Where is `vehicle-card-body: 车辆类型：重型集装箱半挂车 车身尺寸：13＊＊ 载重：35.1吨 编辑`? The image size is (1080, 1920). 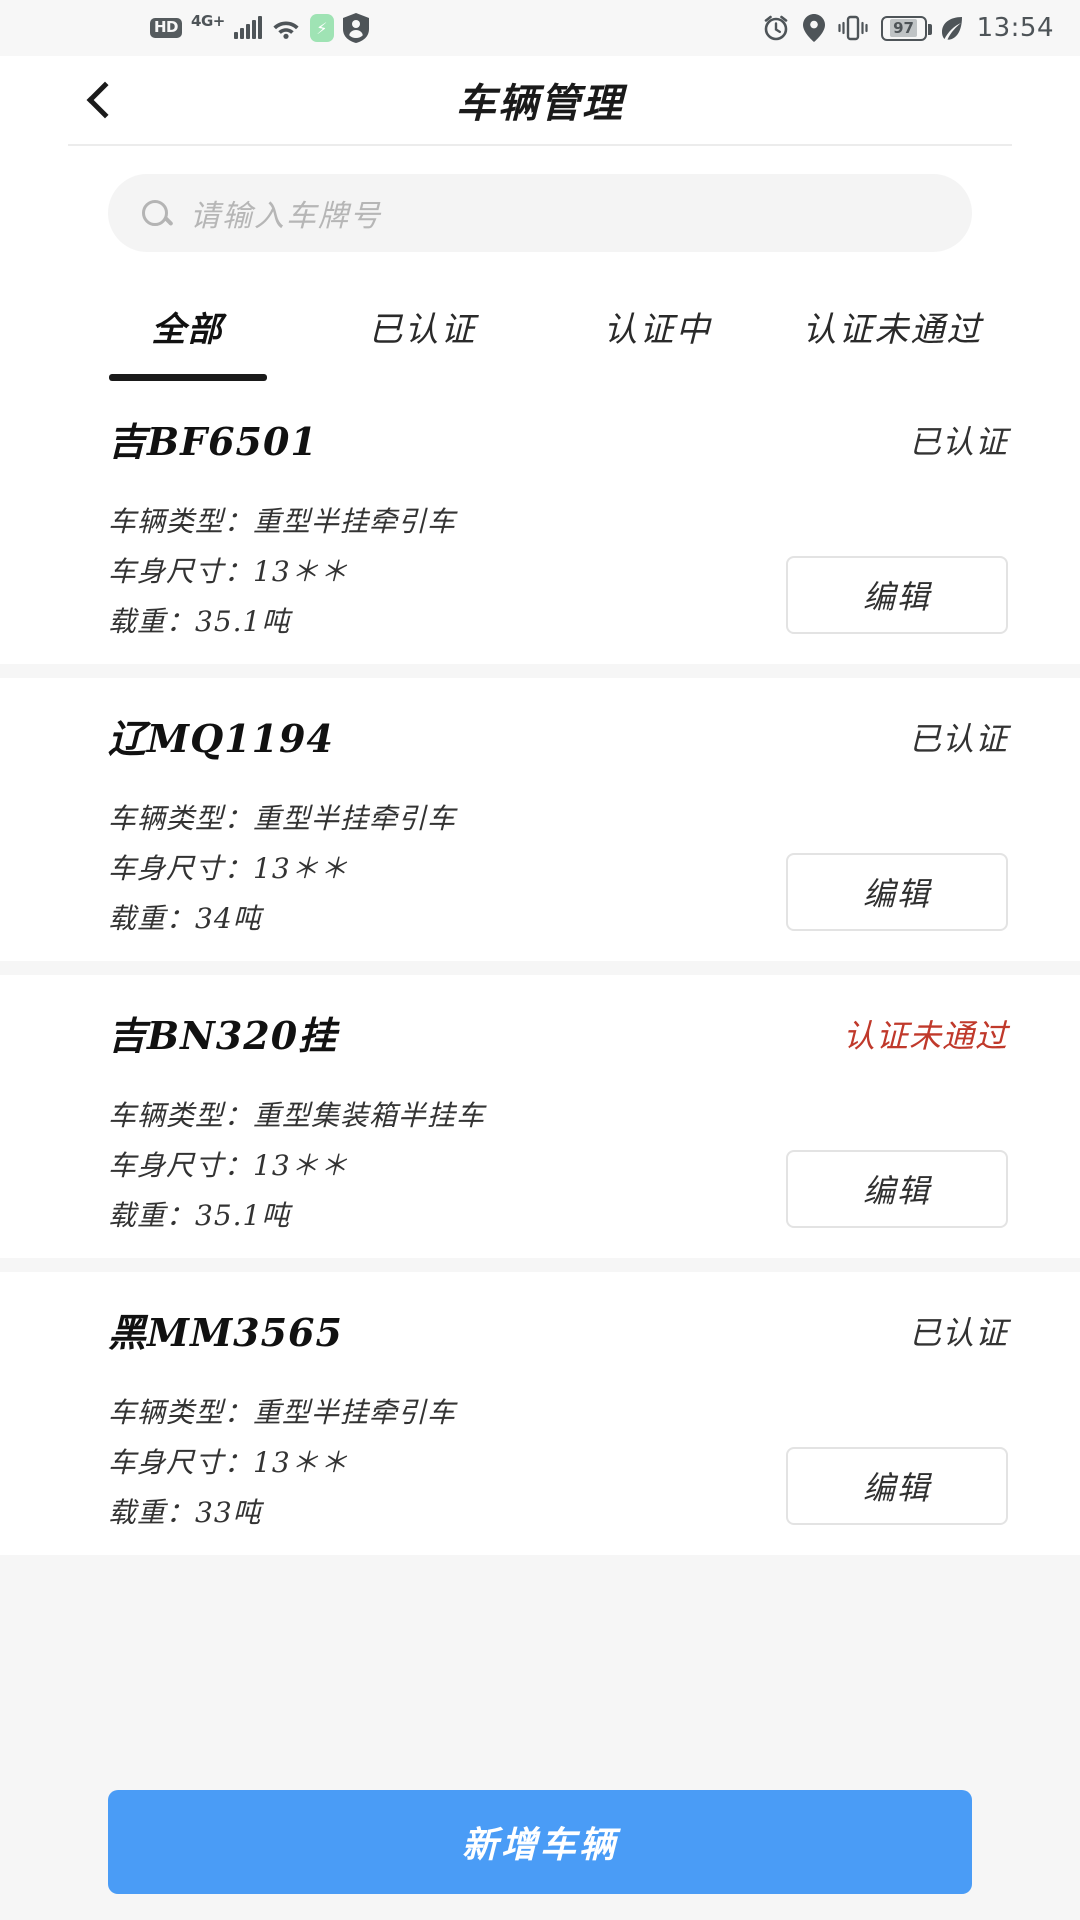
vehicle-card-body: 车辆类型：重型集装箱半挂车 车身尺寸：13＊＊ 载重：35.1吨 编辑 is located at coordinates (558, 1164).